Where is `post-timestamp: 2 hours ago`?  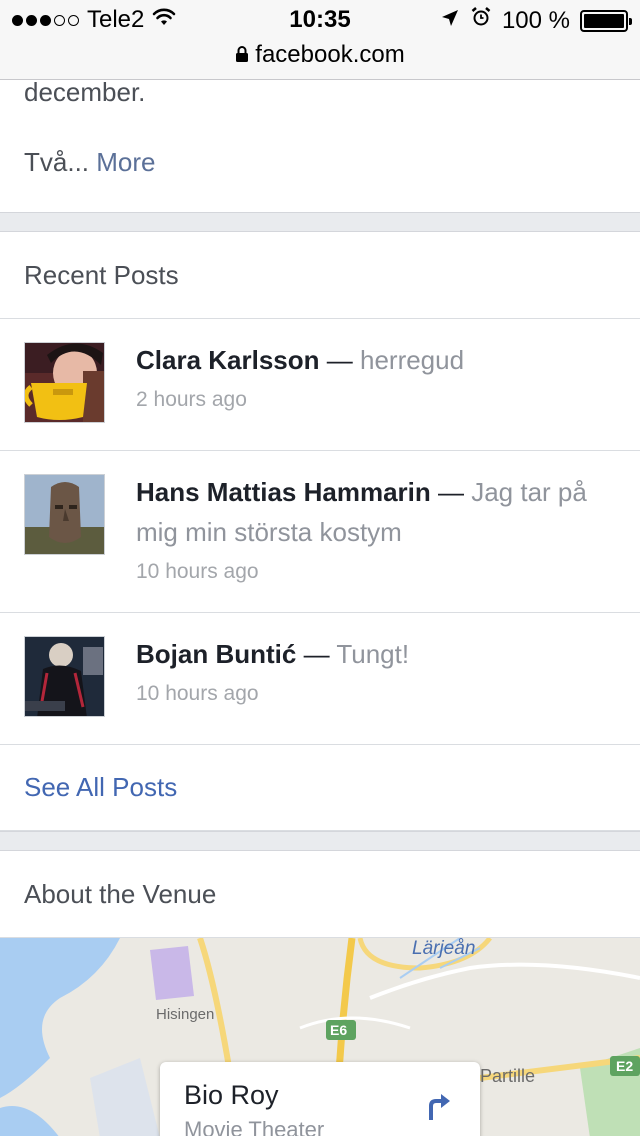
post-timestamp: 2 hours ago is located at coordinates (376, 400).